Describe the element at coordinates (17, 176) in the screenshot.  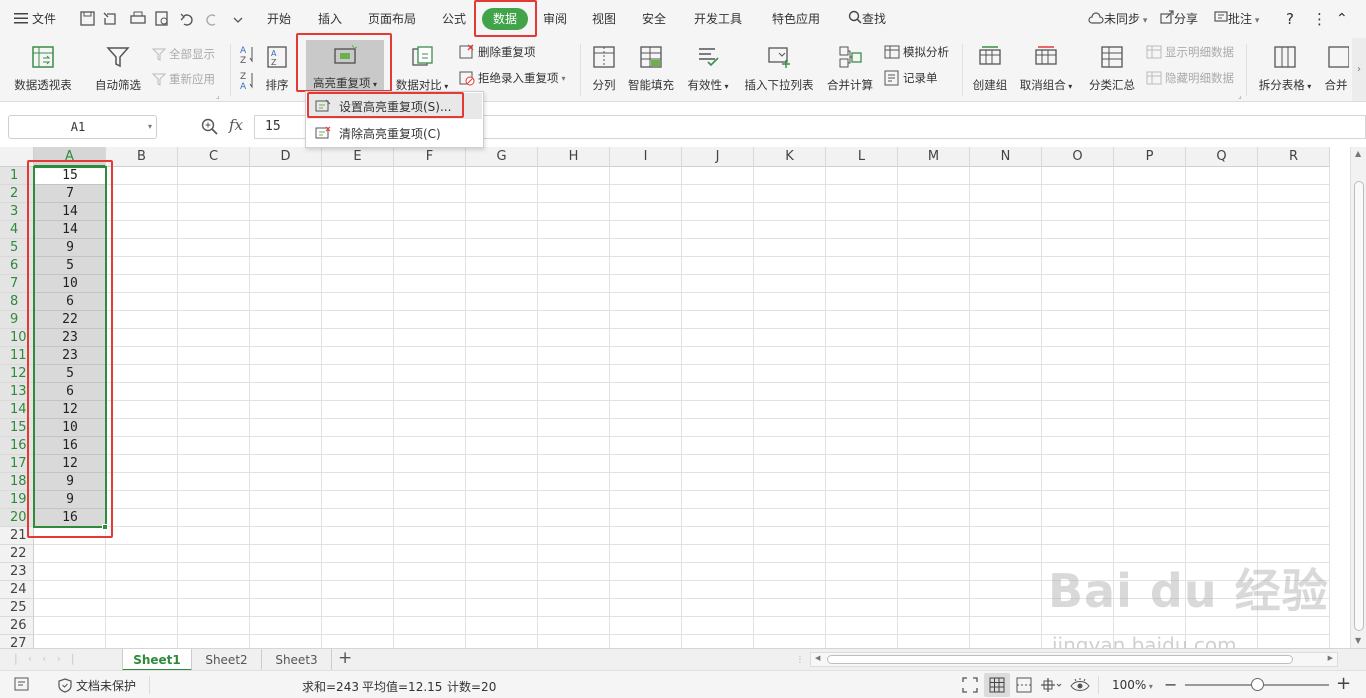
I see `row-header: 1` at that location.